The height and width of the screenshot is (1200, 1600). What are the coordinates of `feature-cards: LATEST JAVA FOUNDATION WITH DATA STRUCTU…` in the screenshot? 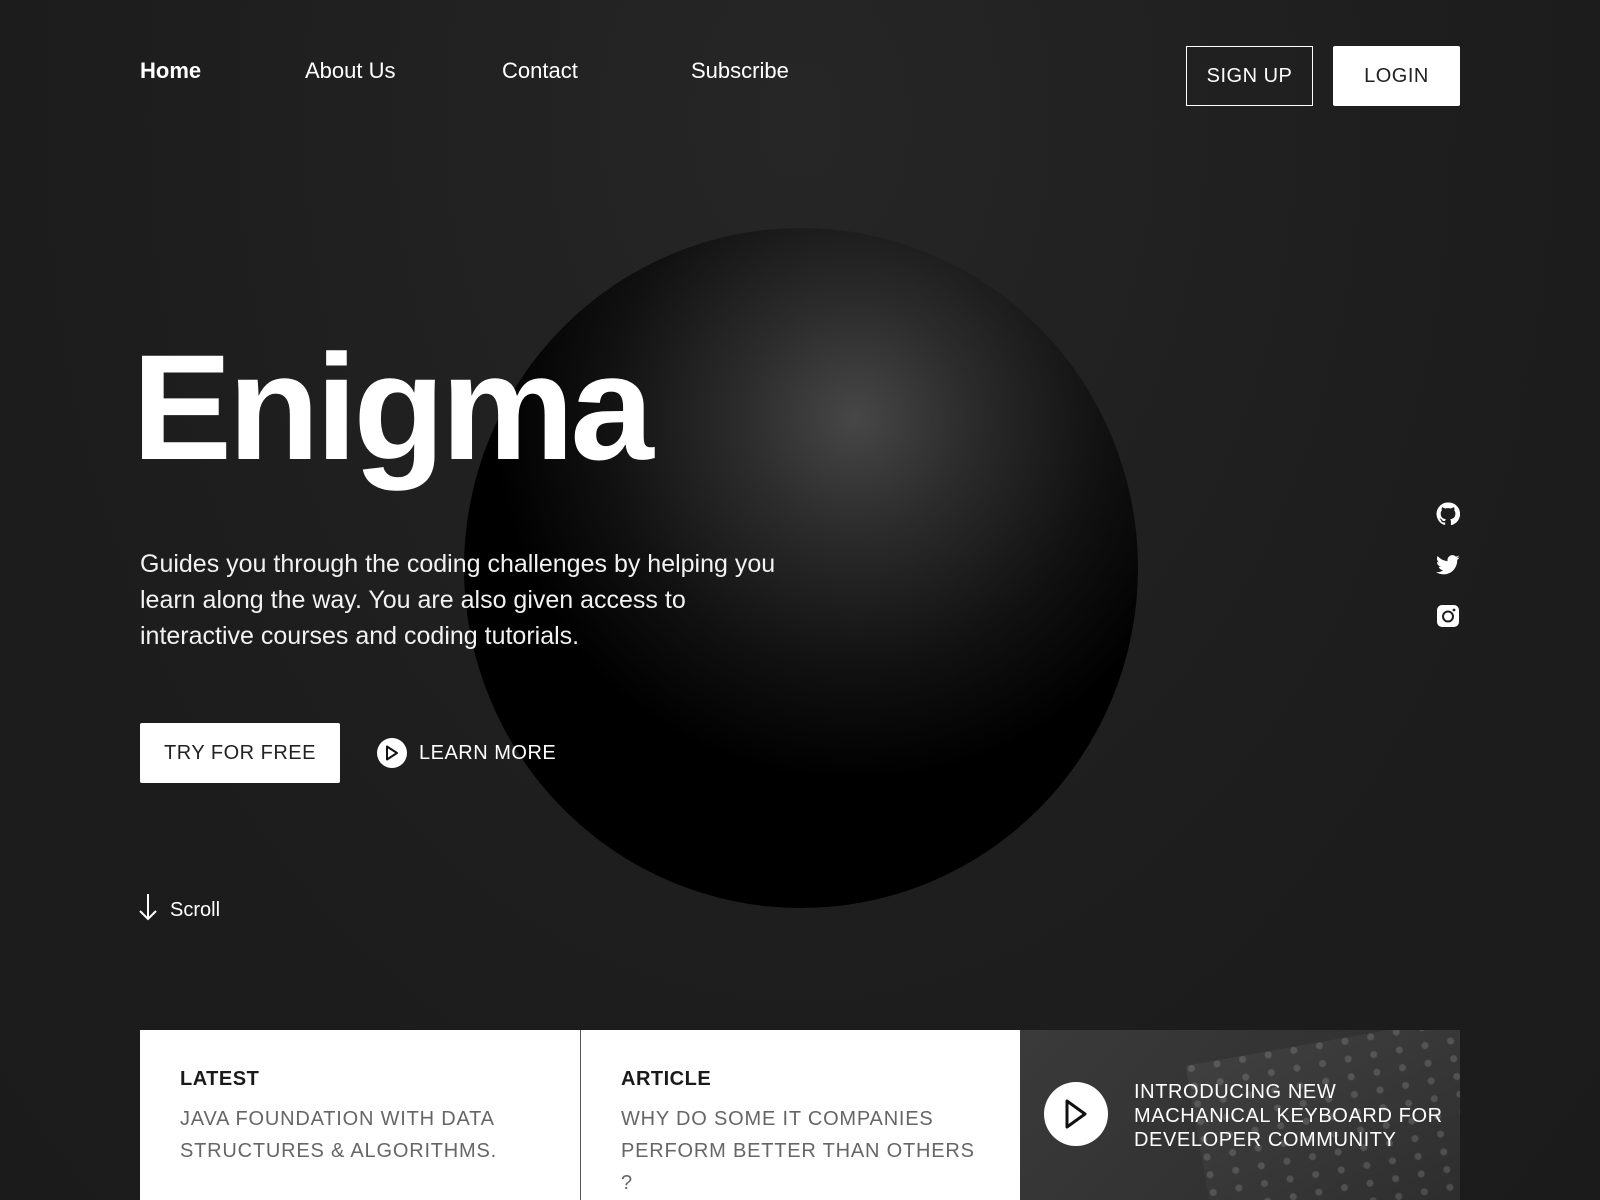 It's located at (800, 1115).